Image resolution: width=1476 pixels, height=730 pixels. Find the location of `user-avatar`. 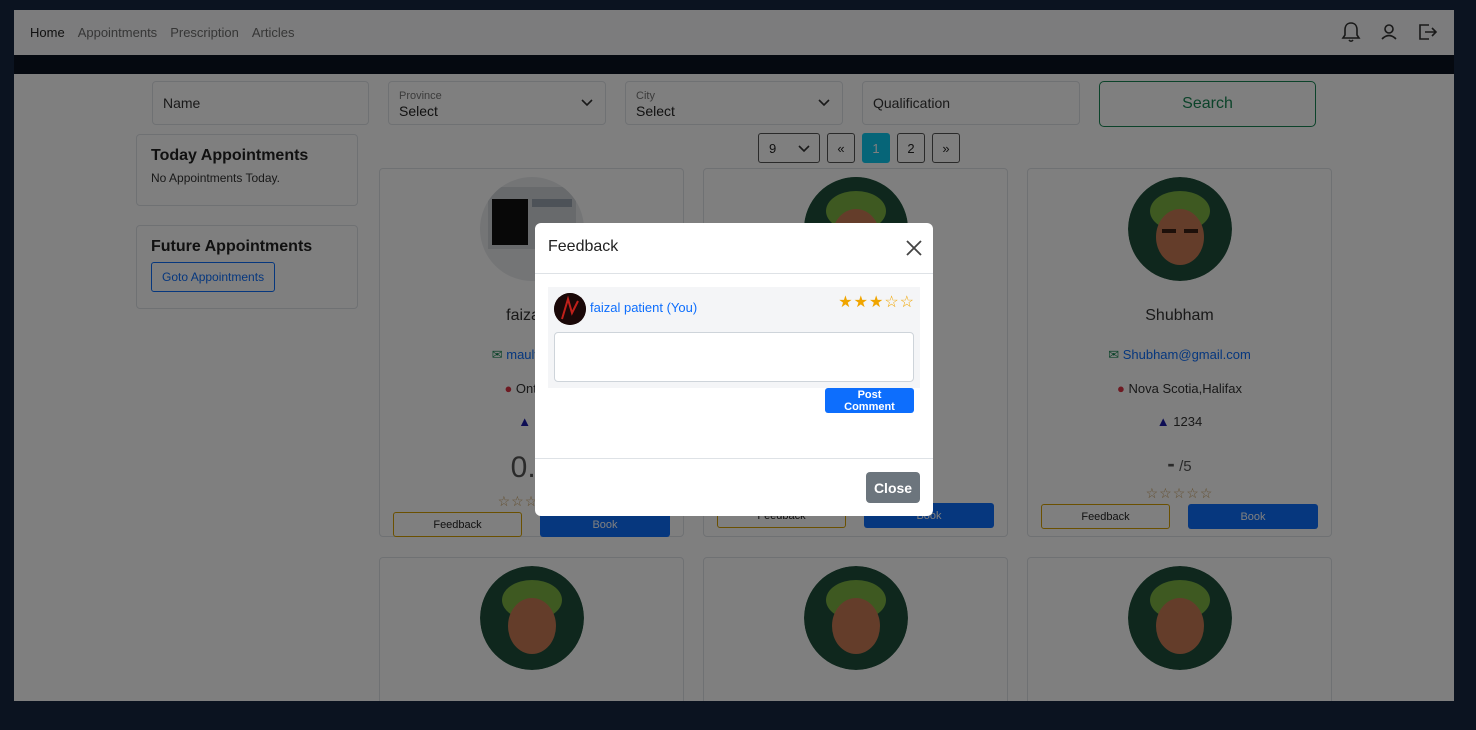

user-avatar is located at coordinates (570, 309).